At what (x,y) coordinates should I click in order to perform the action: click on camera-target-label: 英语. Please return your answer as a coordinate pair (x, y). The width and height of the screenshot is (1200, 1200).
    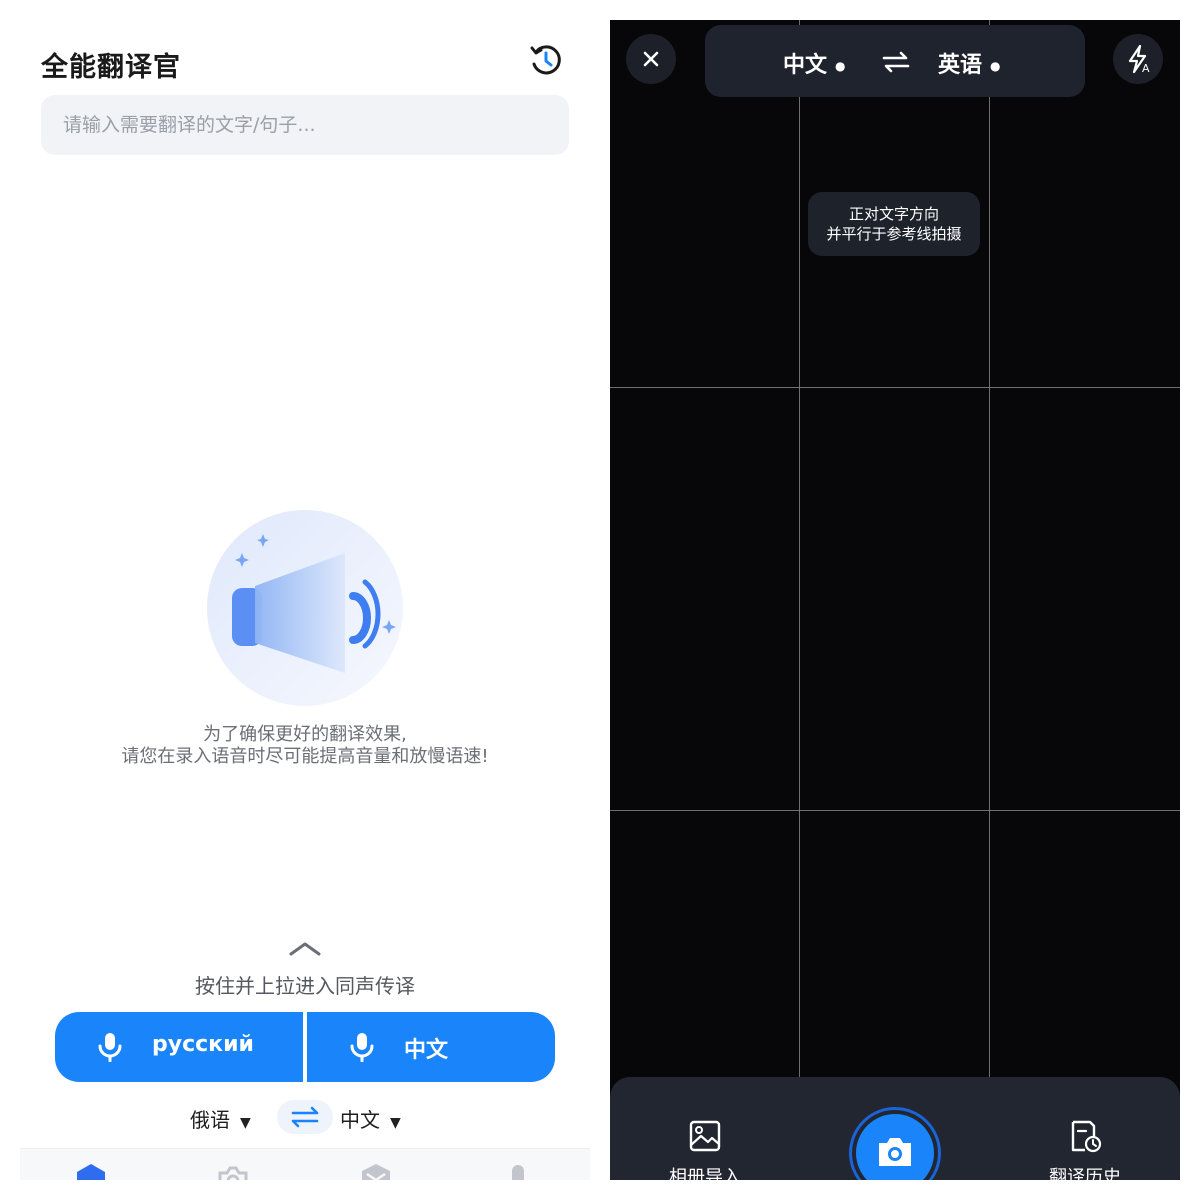
    Looking at the image, I should click on (960, 65).